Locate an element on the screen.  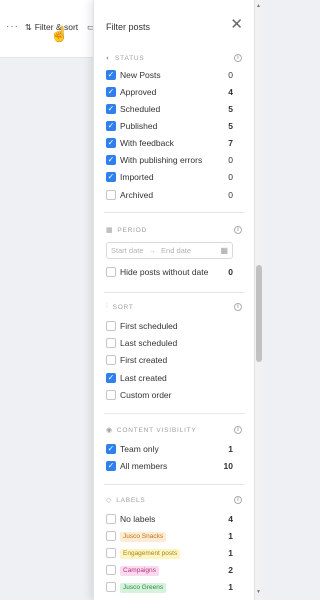
option-count: 2 is located at coordinates (230, 570).